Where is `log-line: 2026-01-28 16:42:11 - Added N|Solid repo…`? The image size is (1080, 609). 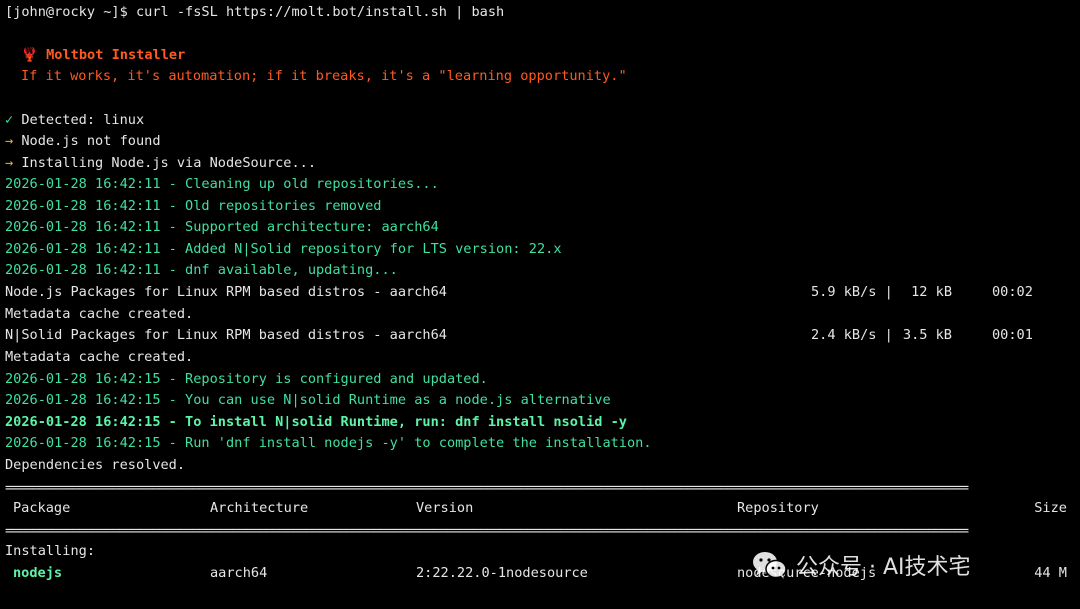
log-line: 2026-01-28 16:42:11 - Added N|Solid repo… is located at coordinates (283, 249).